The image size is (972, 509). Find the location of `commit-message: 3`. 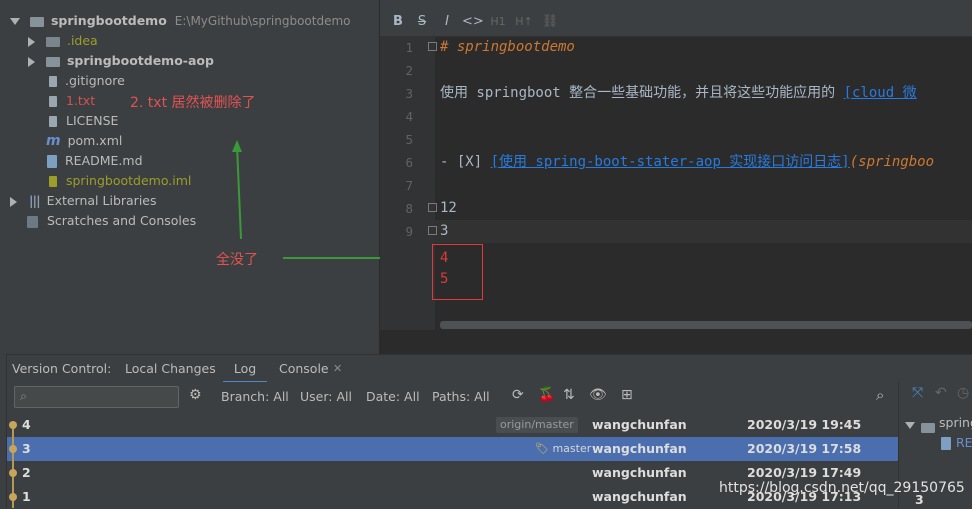

commit-message: 3 is located at coordinates (26, 448).